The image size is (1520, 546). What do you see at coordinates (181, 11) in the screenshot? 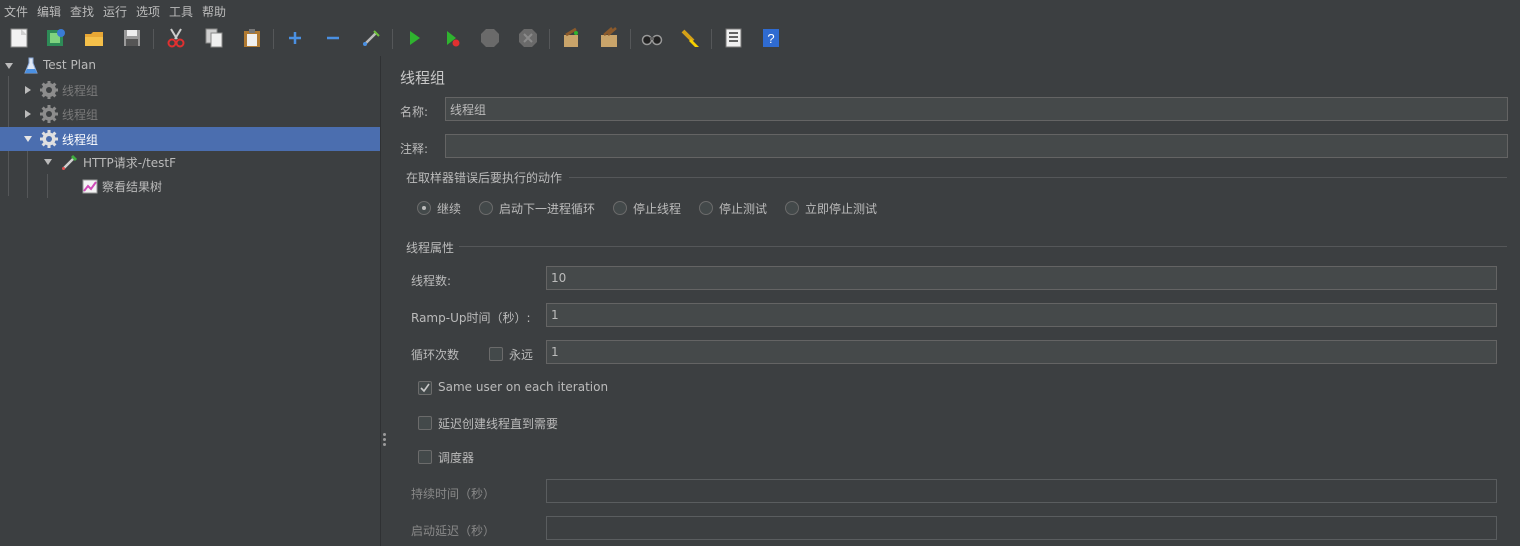
I see `menu-tools: 工具` at bounding box center [181, 11].